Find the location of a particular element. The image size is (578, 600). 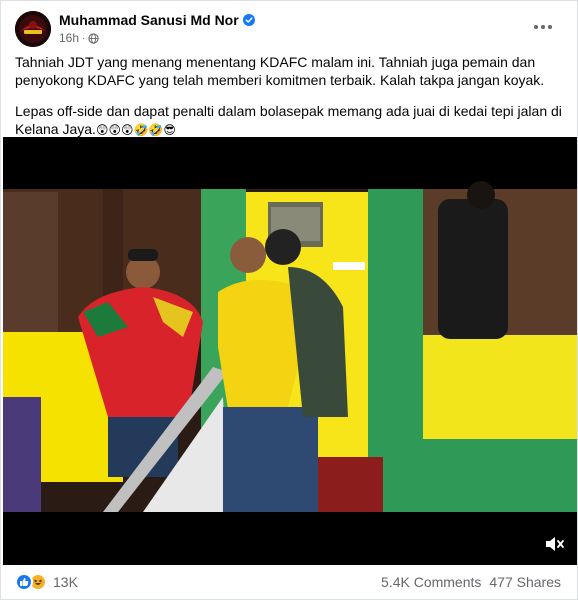

author-avatar is located at coordinates (33, 29).